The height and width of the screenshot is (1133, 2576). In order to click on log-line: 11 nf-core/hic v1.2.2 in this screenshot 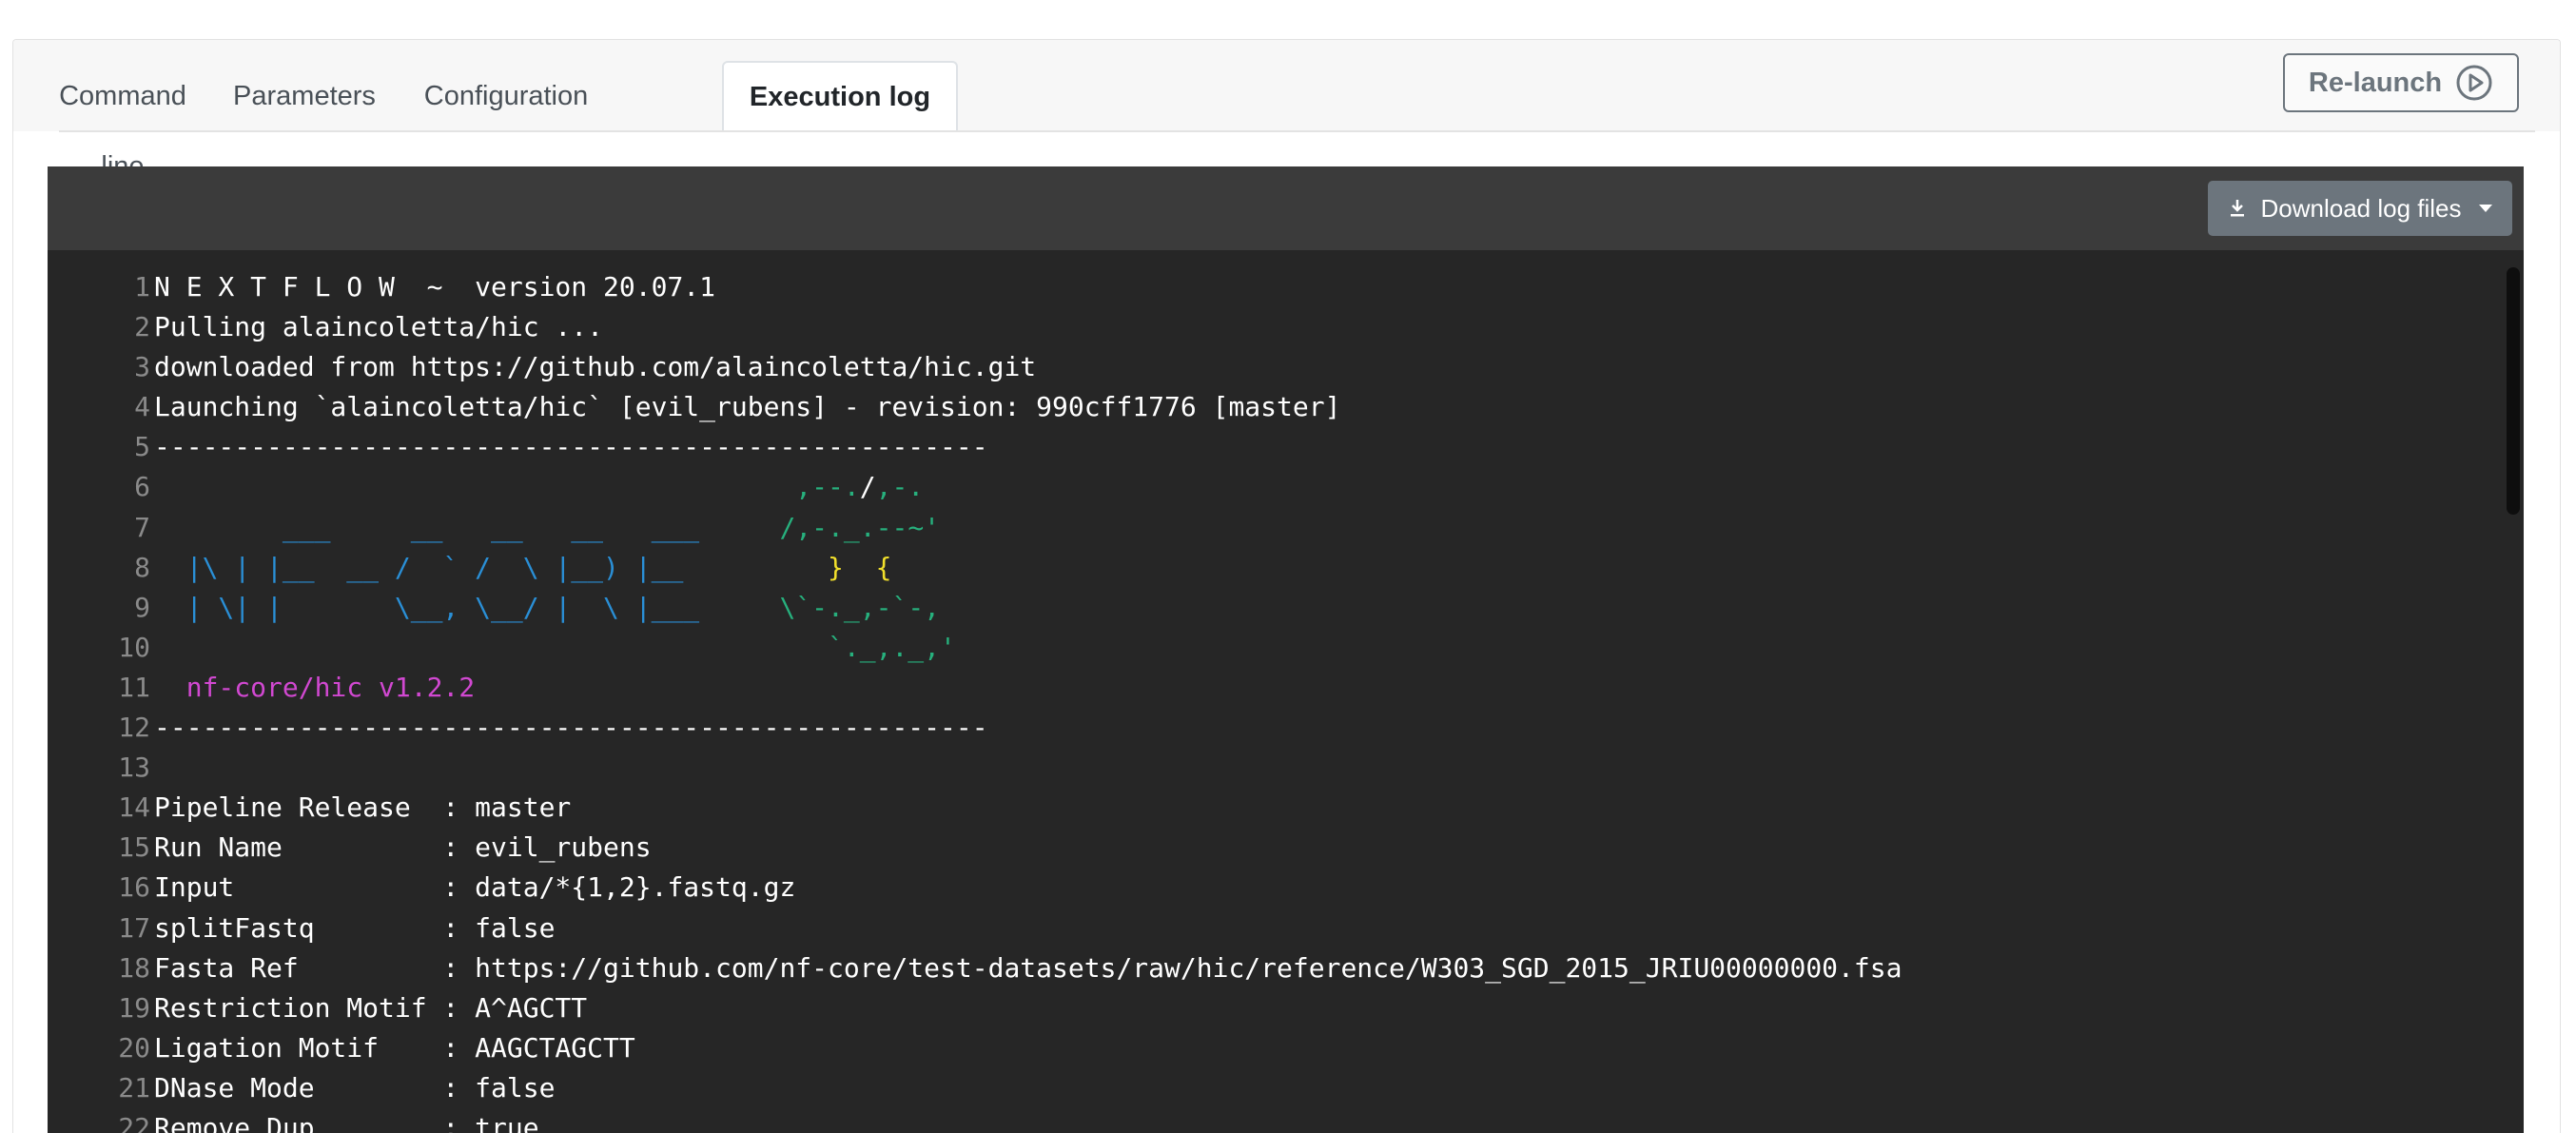, I will do `click(1275, 688)`.